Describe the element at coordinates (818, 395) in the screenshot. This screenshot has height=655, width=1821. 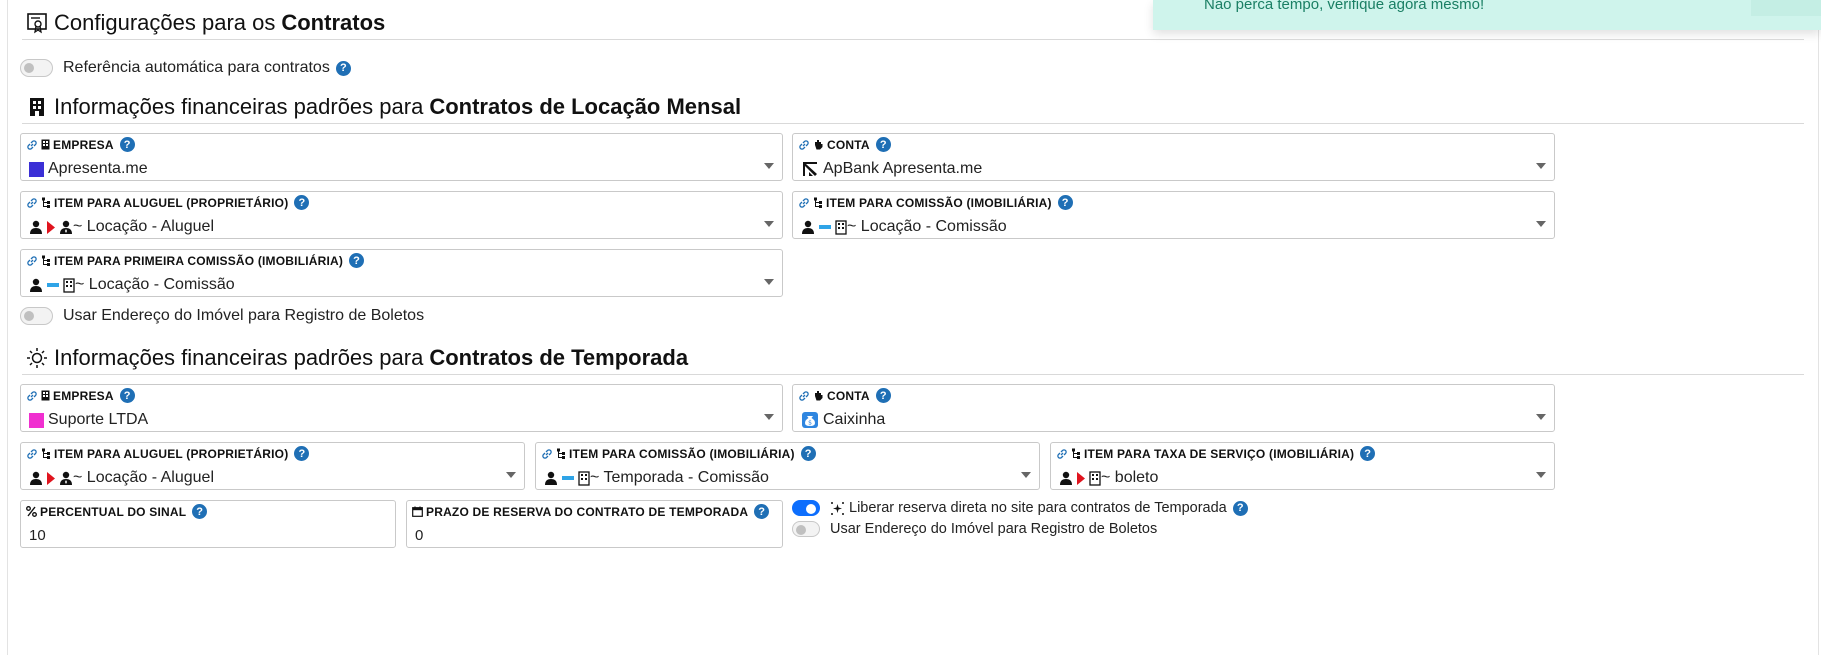
I see `hand-icon` at that location.